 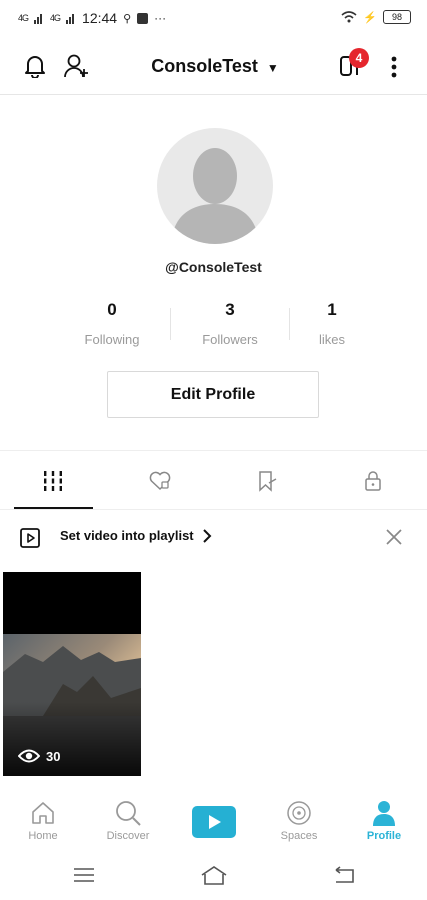 I want to click on tab-liked, so click(x=160, y=481).